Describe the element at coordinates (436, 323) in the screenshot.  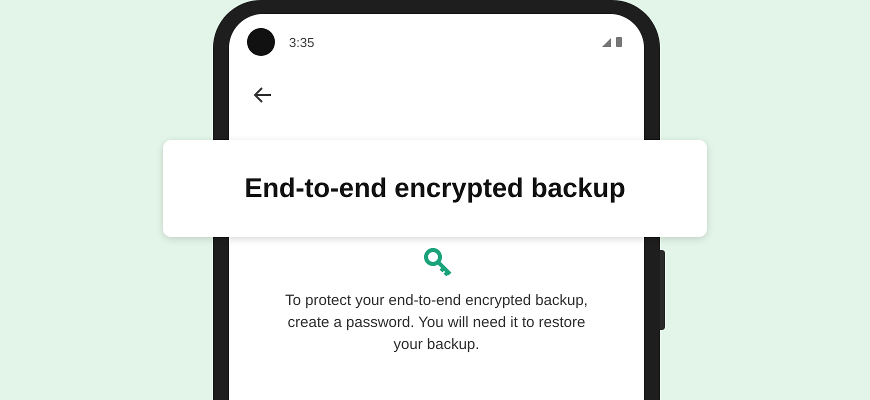
I see `description-text: To protect your end-to-end encrypted backup, create a password. You will need it to restore your backup.` at that location.